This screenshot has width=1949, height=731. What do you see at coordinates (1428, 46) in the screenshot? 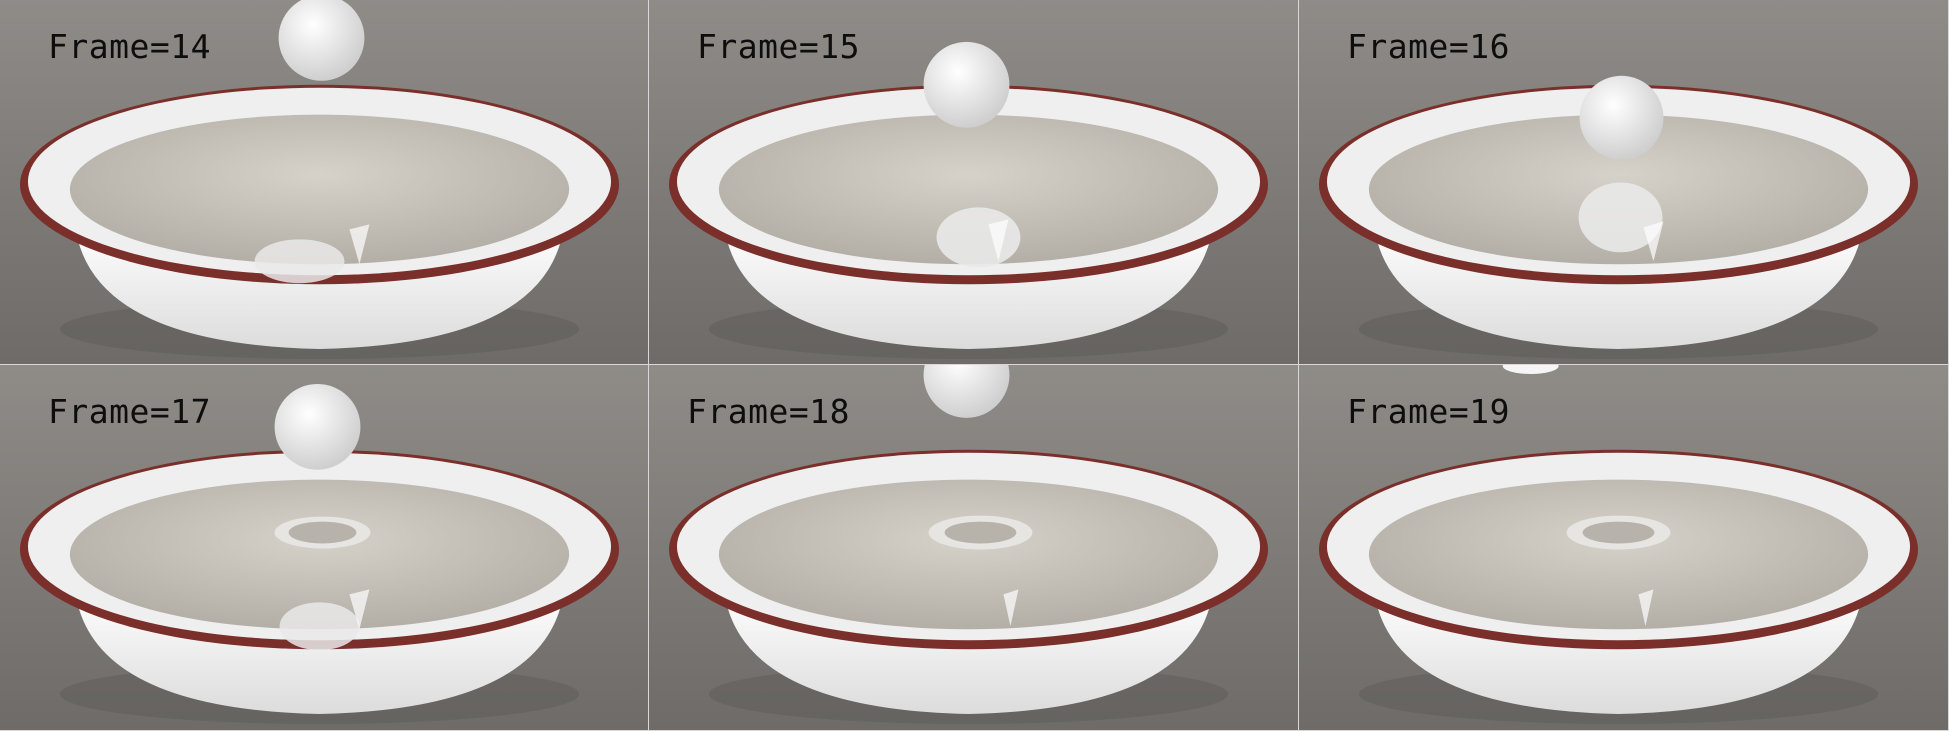
I see `frame-label: Frame=16` at bounding box center [1428, 46].